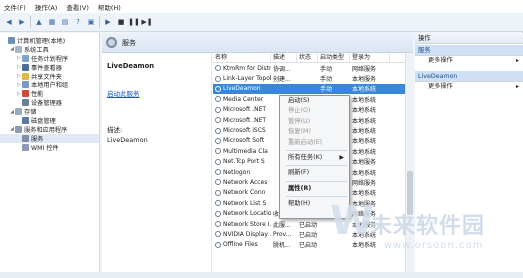 The image size is (523, 278). Describe the element at coordinates (313, 89) in the screenshot. I see `table-row: LiveDeamon 手动 本地系统` at that location.